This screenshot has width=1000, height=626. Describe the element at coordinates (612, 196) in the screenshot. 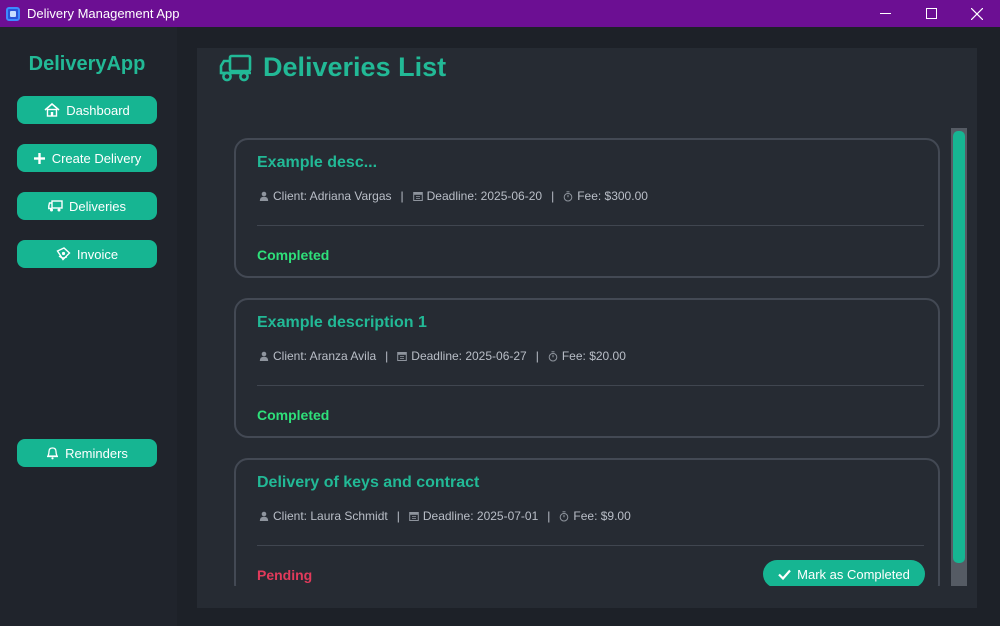

I see `delivery-fee: Fee: $300.00` at that location.